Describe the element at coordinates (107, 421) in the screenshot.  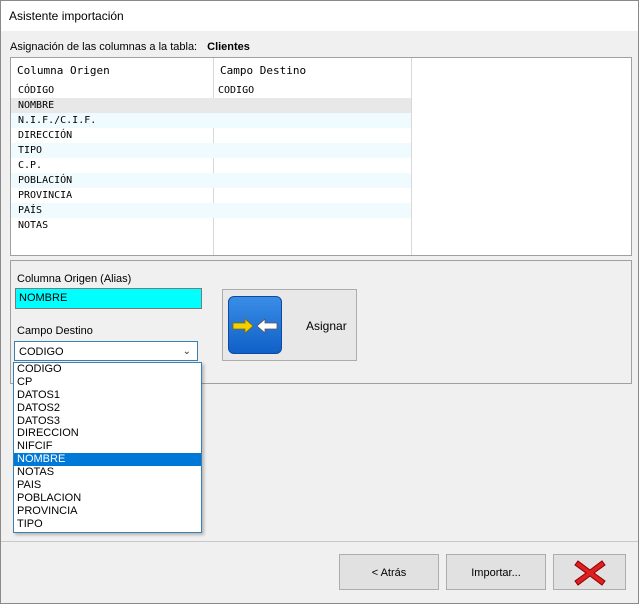
I see `dropdown-option: DATOS3` at that location.